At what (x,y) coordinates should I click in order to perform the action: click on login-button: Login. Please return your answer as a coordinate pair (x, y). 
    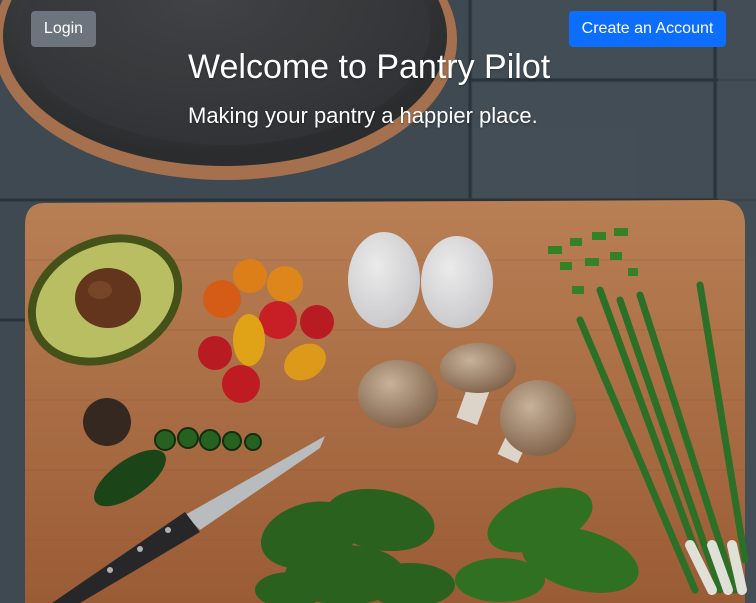
    Looking at the image, I should click on (63, 29).